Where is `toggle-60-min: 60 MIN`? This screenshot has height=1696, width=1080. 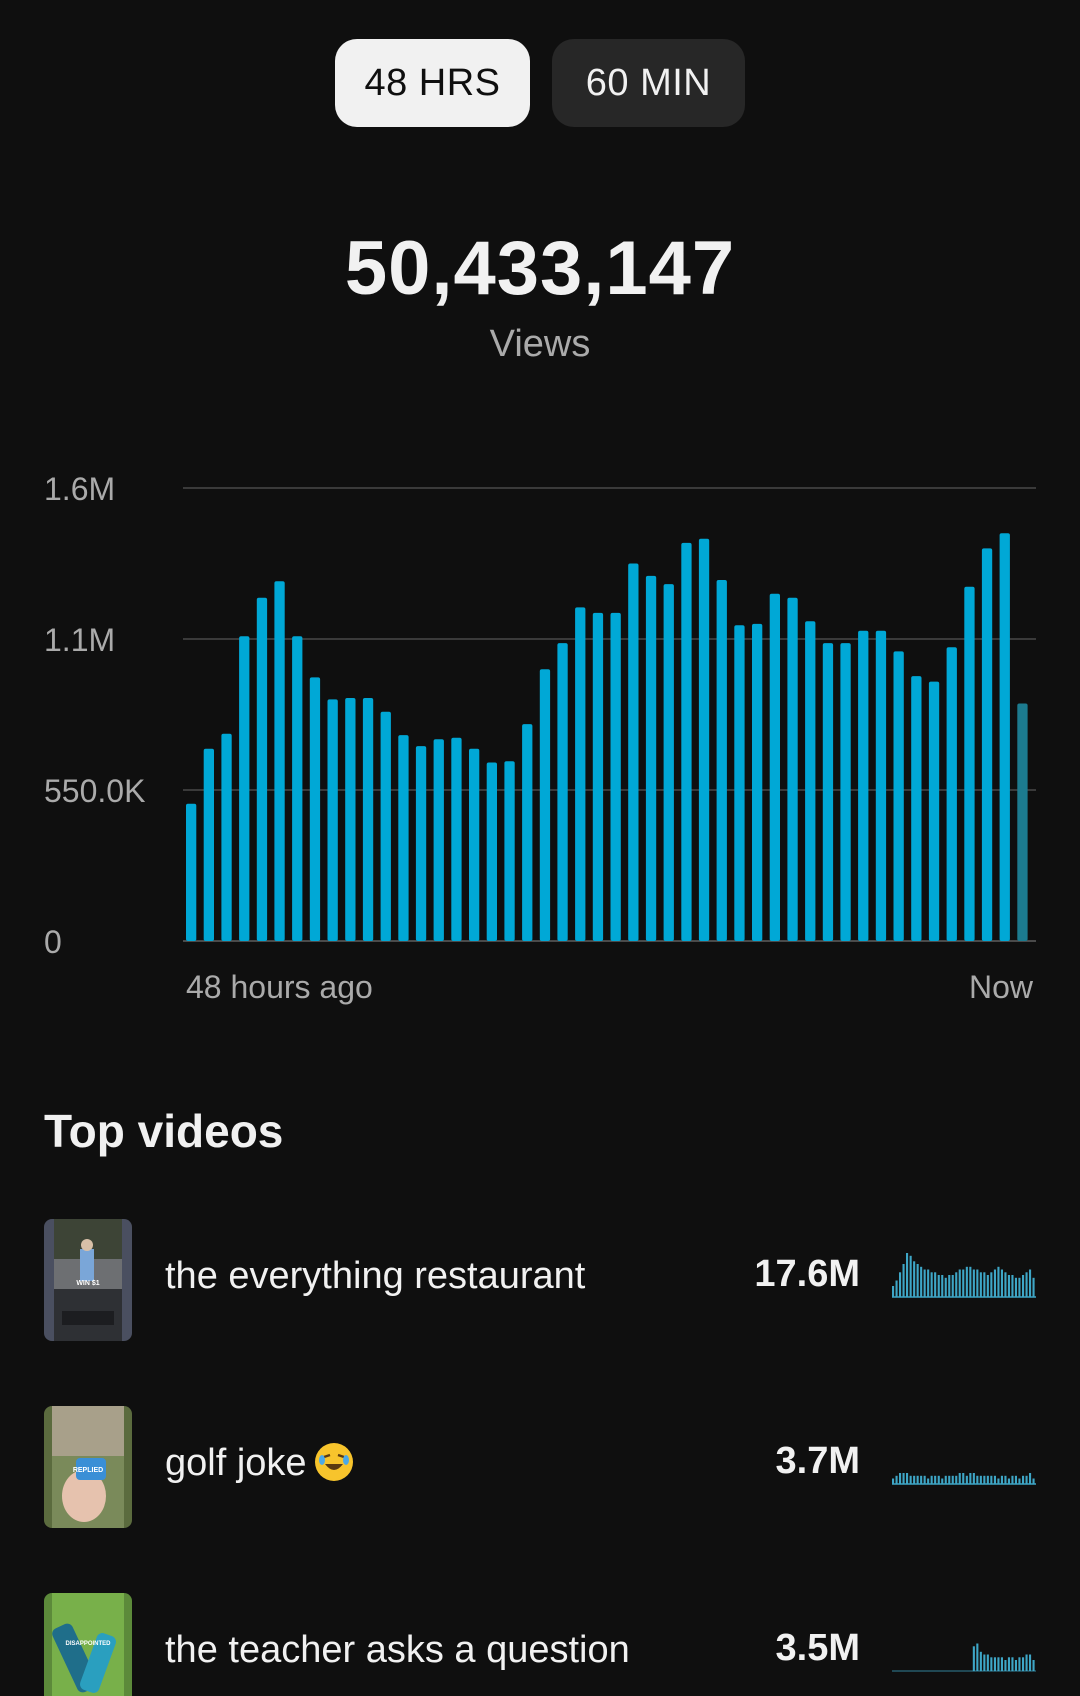
toggle-60-min: 60 MIN is located at coordinates (648, 83).